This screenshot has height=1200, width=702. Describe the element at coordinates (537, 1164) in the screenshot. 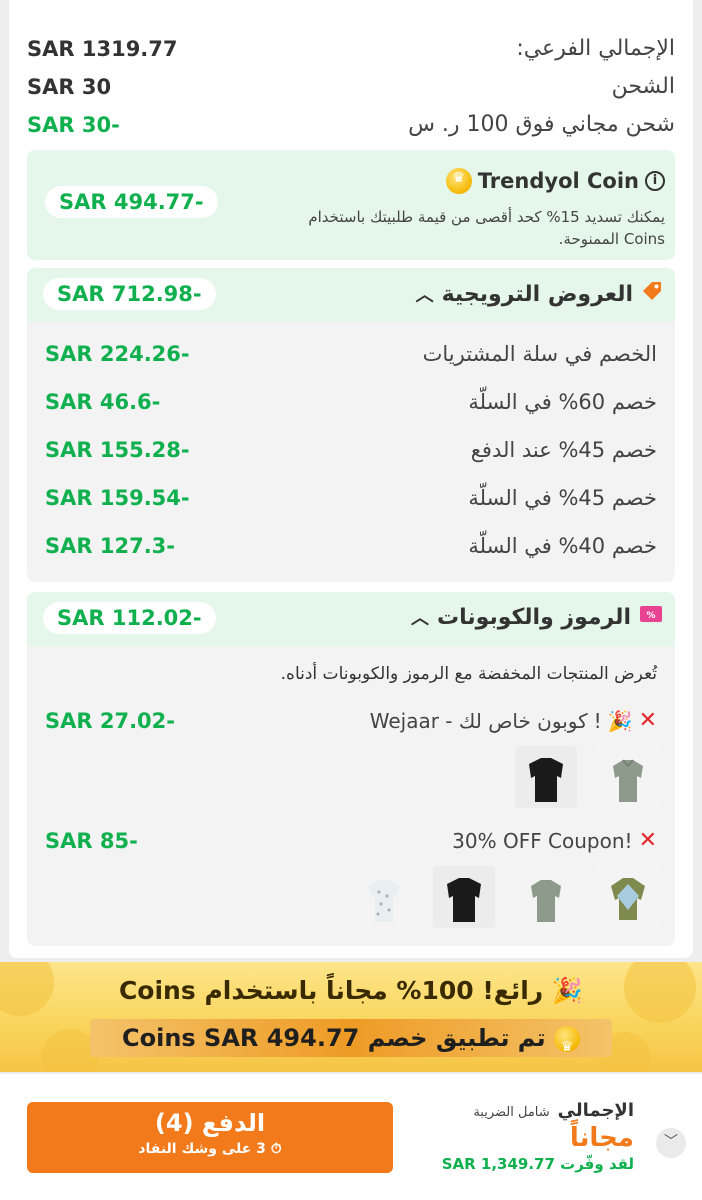

I see `saved-amount: لقد وفّرت SAR 1,349.77` at that location.